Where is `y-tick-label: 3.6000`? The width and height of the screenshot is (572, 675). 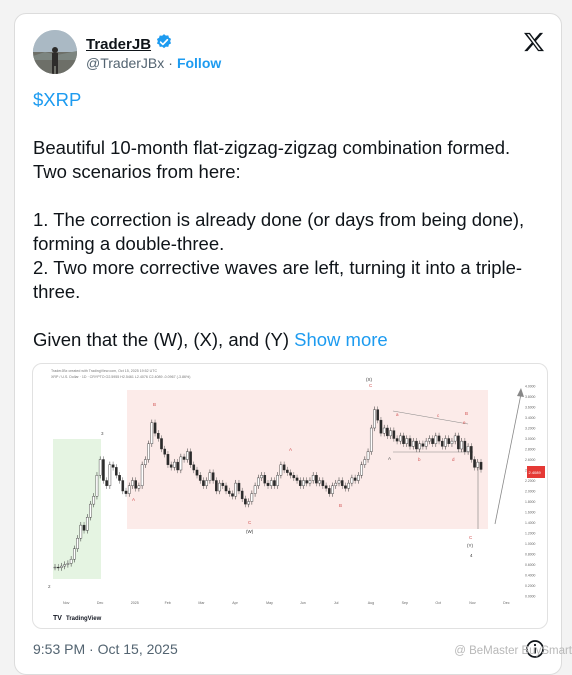 y-tick-label: 3.6000 is located at coordinates (530, 407).